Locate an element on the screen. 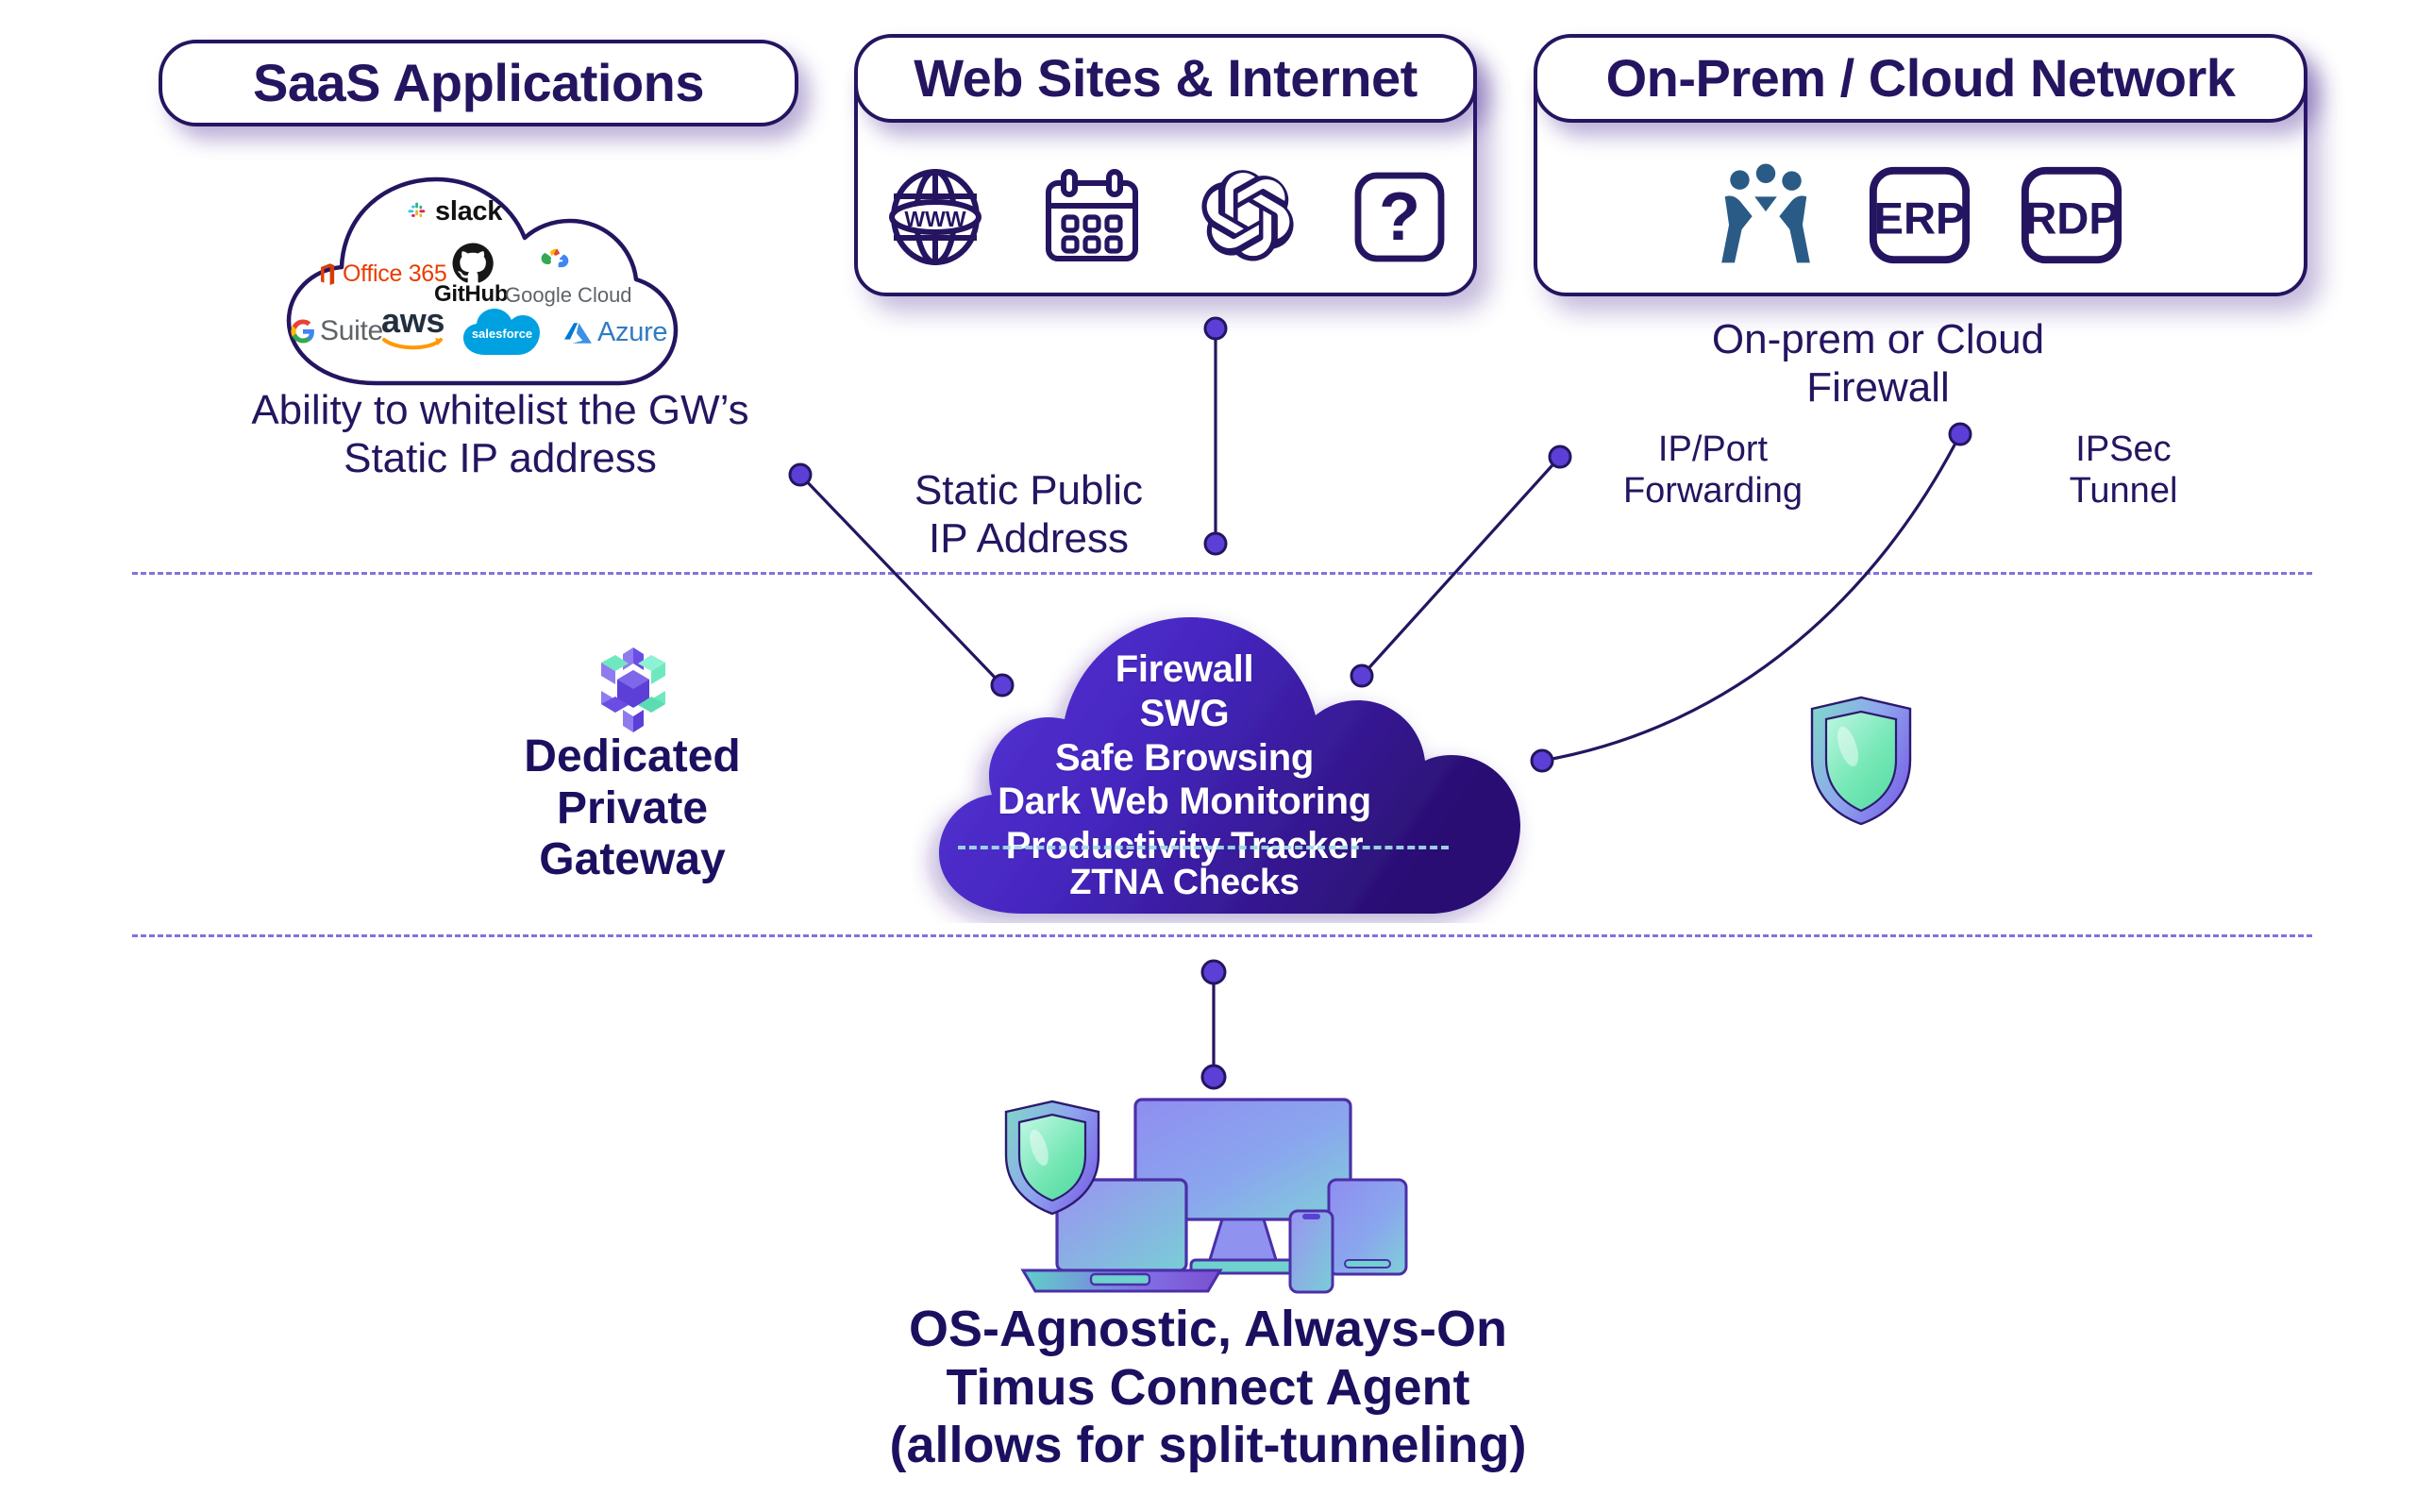 The height and width of the screenshot is (1512, 2416). device-cluster is located at coordinates (1203, 1196).